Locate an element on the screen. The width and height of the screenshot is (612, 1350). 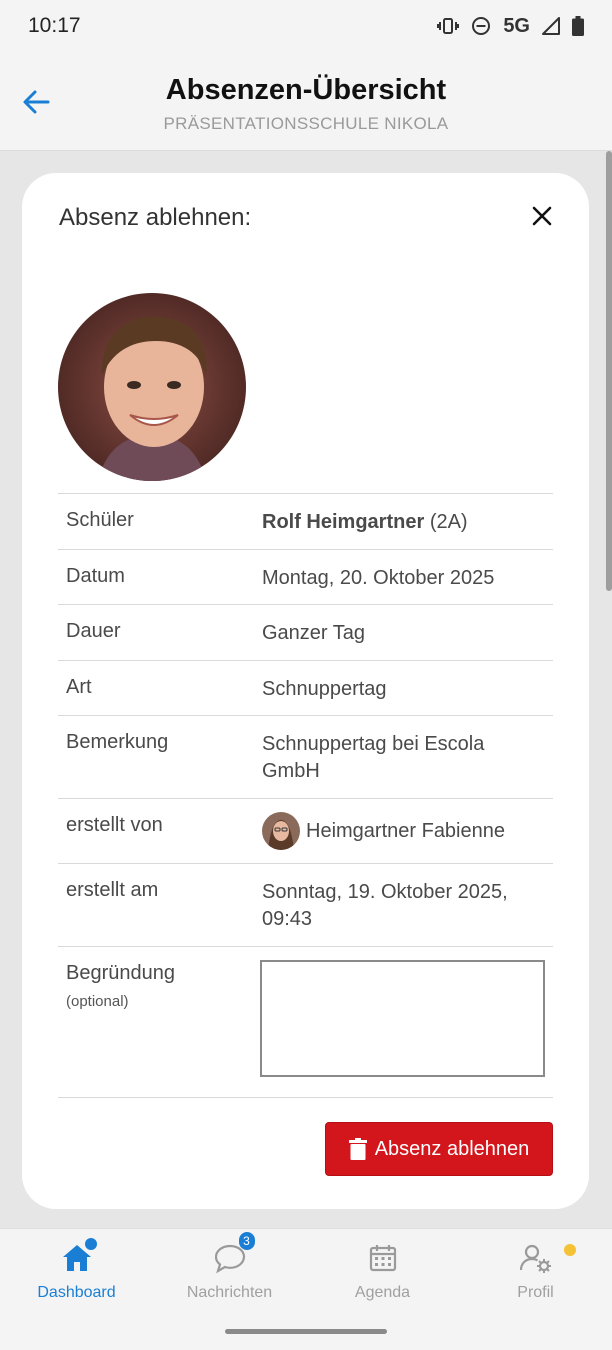
battery-icon is located at coordinates (578, 26).